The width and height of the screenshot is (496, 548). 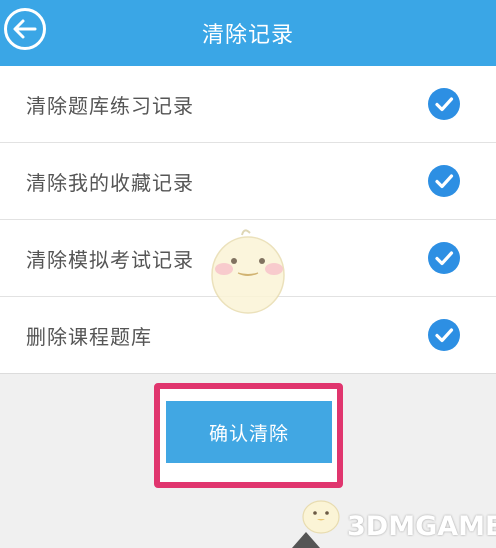 What do you see at coordinates (321, 517) in the screenshot?
I see `watermark-logo-icon` at bounding box center [321, 517].